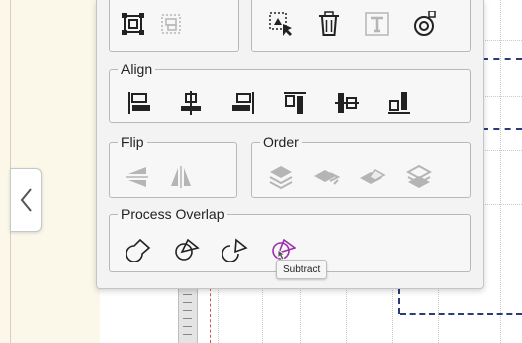 This screenshot has height=343, width=522. I want to click on grid-line, so click(500, 171).